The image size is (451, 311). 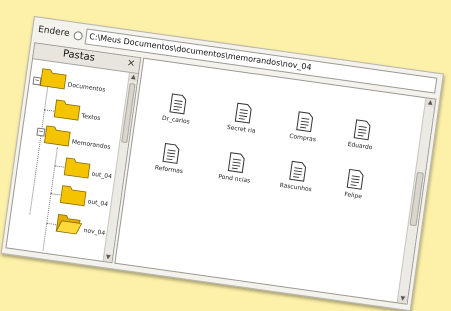 I want to click on file-item: Reformas, so click(x=171, y=158).